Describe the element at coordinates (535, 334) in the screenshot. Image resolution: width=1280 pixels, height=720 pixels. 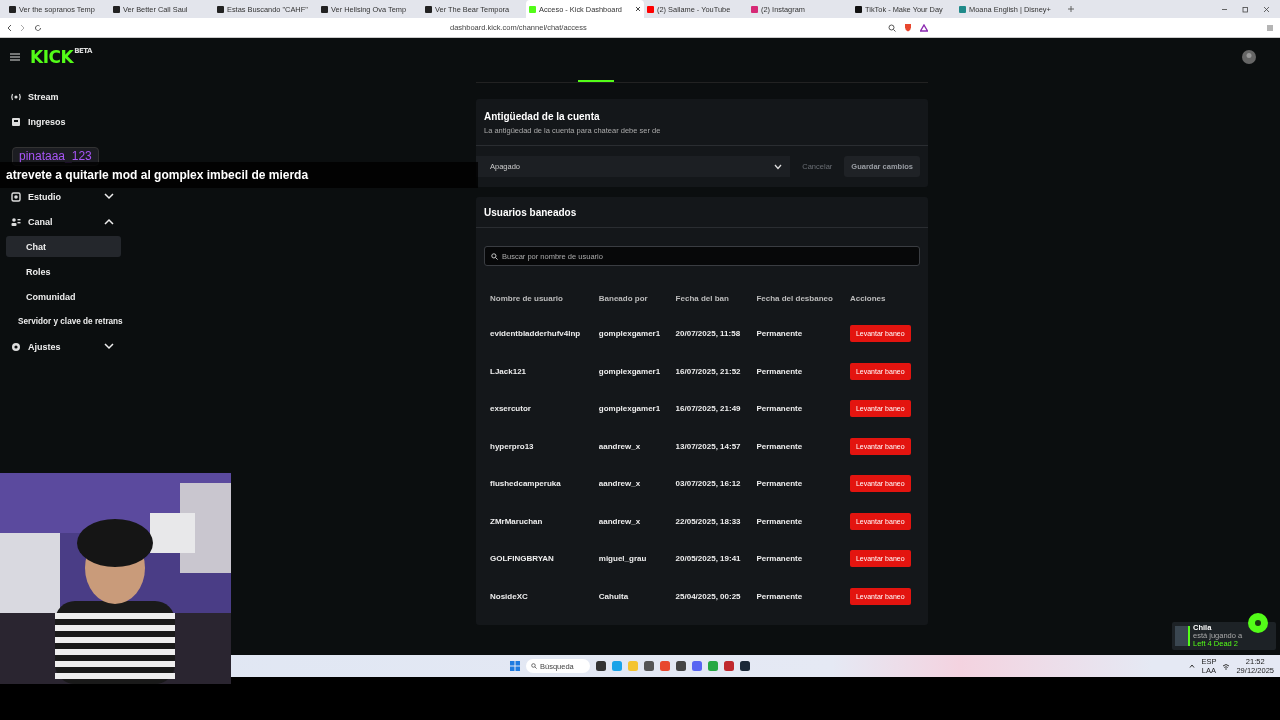
I see `table-cell: evidentbladderhufv4lnp` at that location.